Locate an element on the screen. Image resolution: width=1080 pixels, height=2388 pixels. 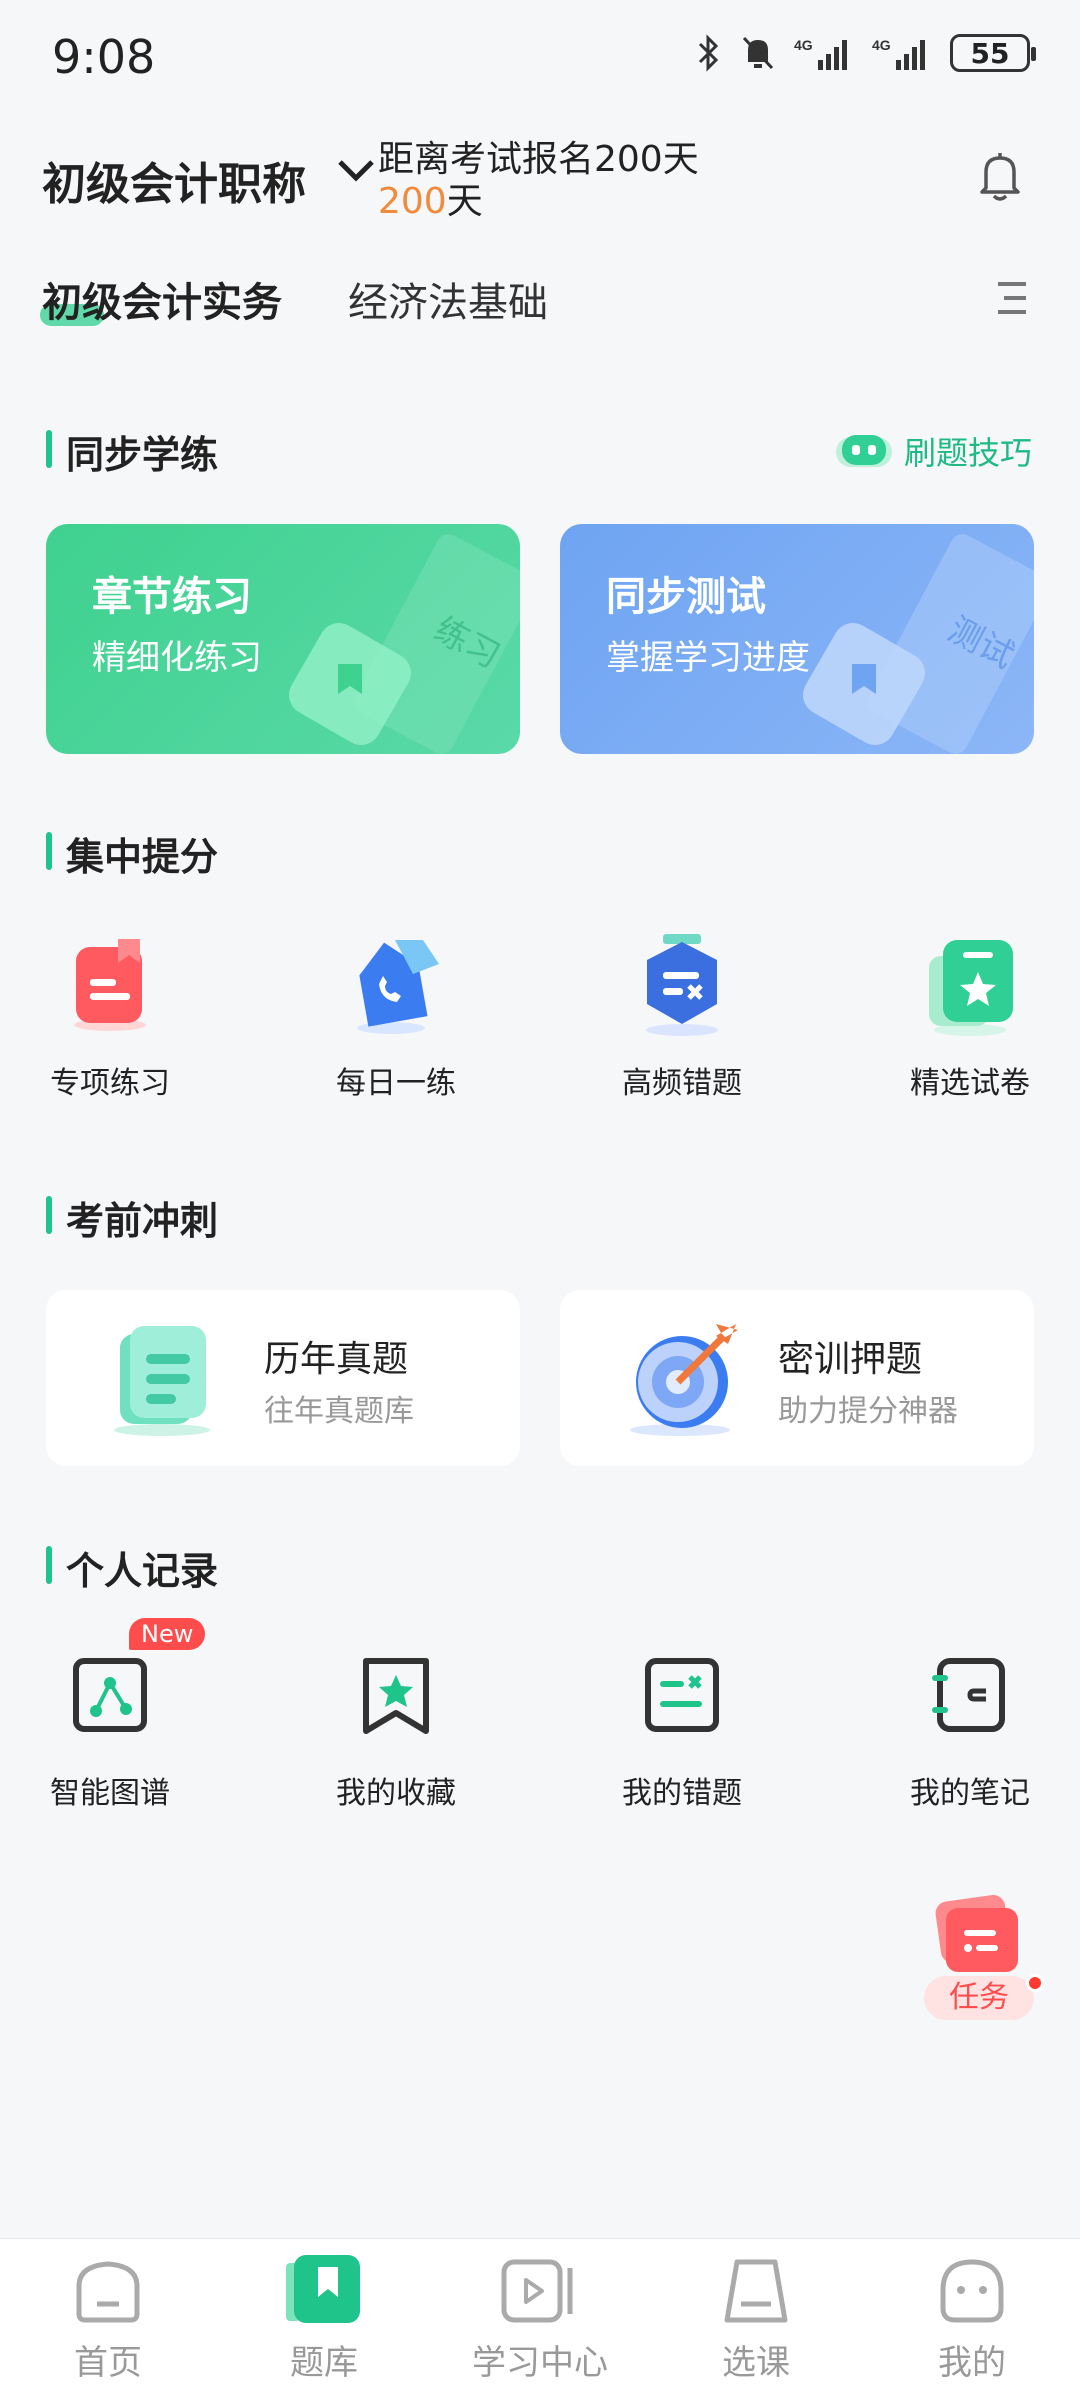
graph-icon: New is located at coordinates (130, 1684).